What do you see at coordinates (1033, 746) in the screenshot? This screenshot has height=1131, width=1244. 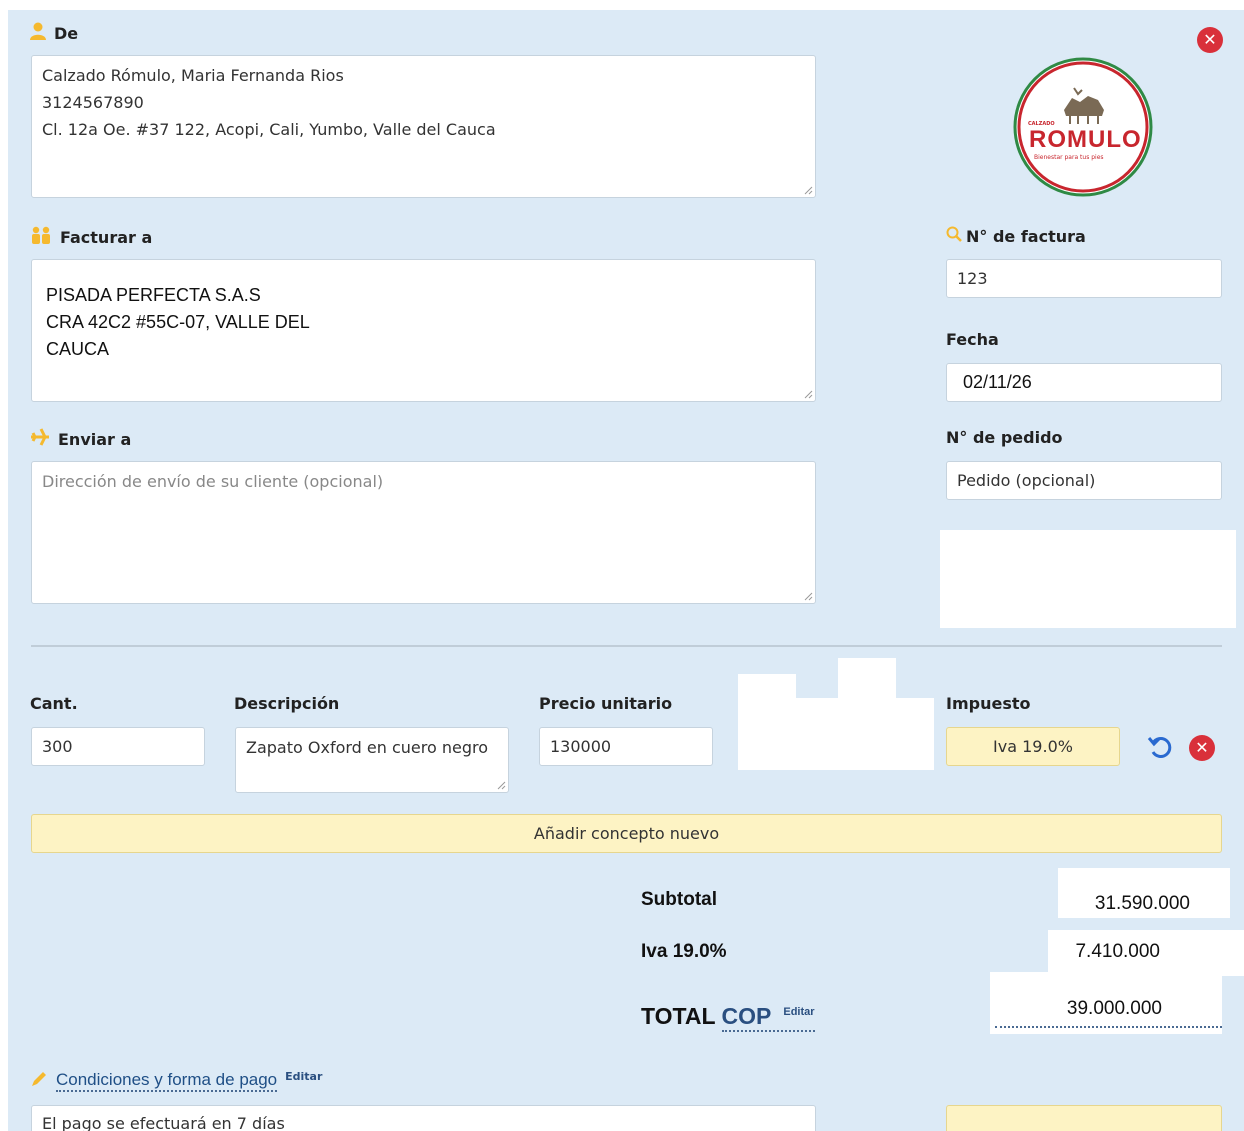 I see `item-tax-select: Iva 19.0%` at bounding box center [1033, 746].